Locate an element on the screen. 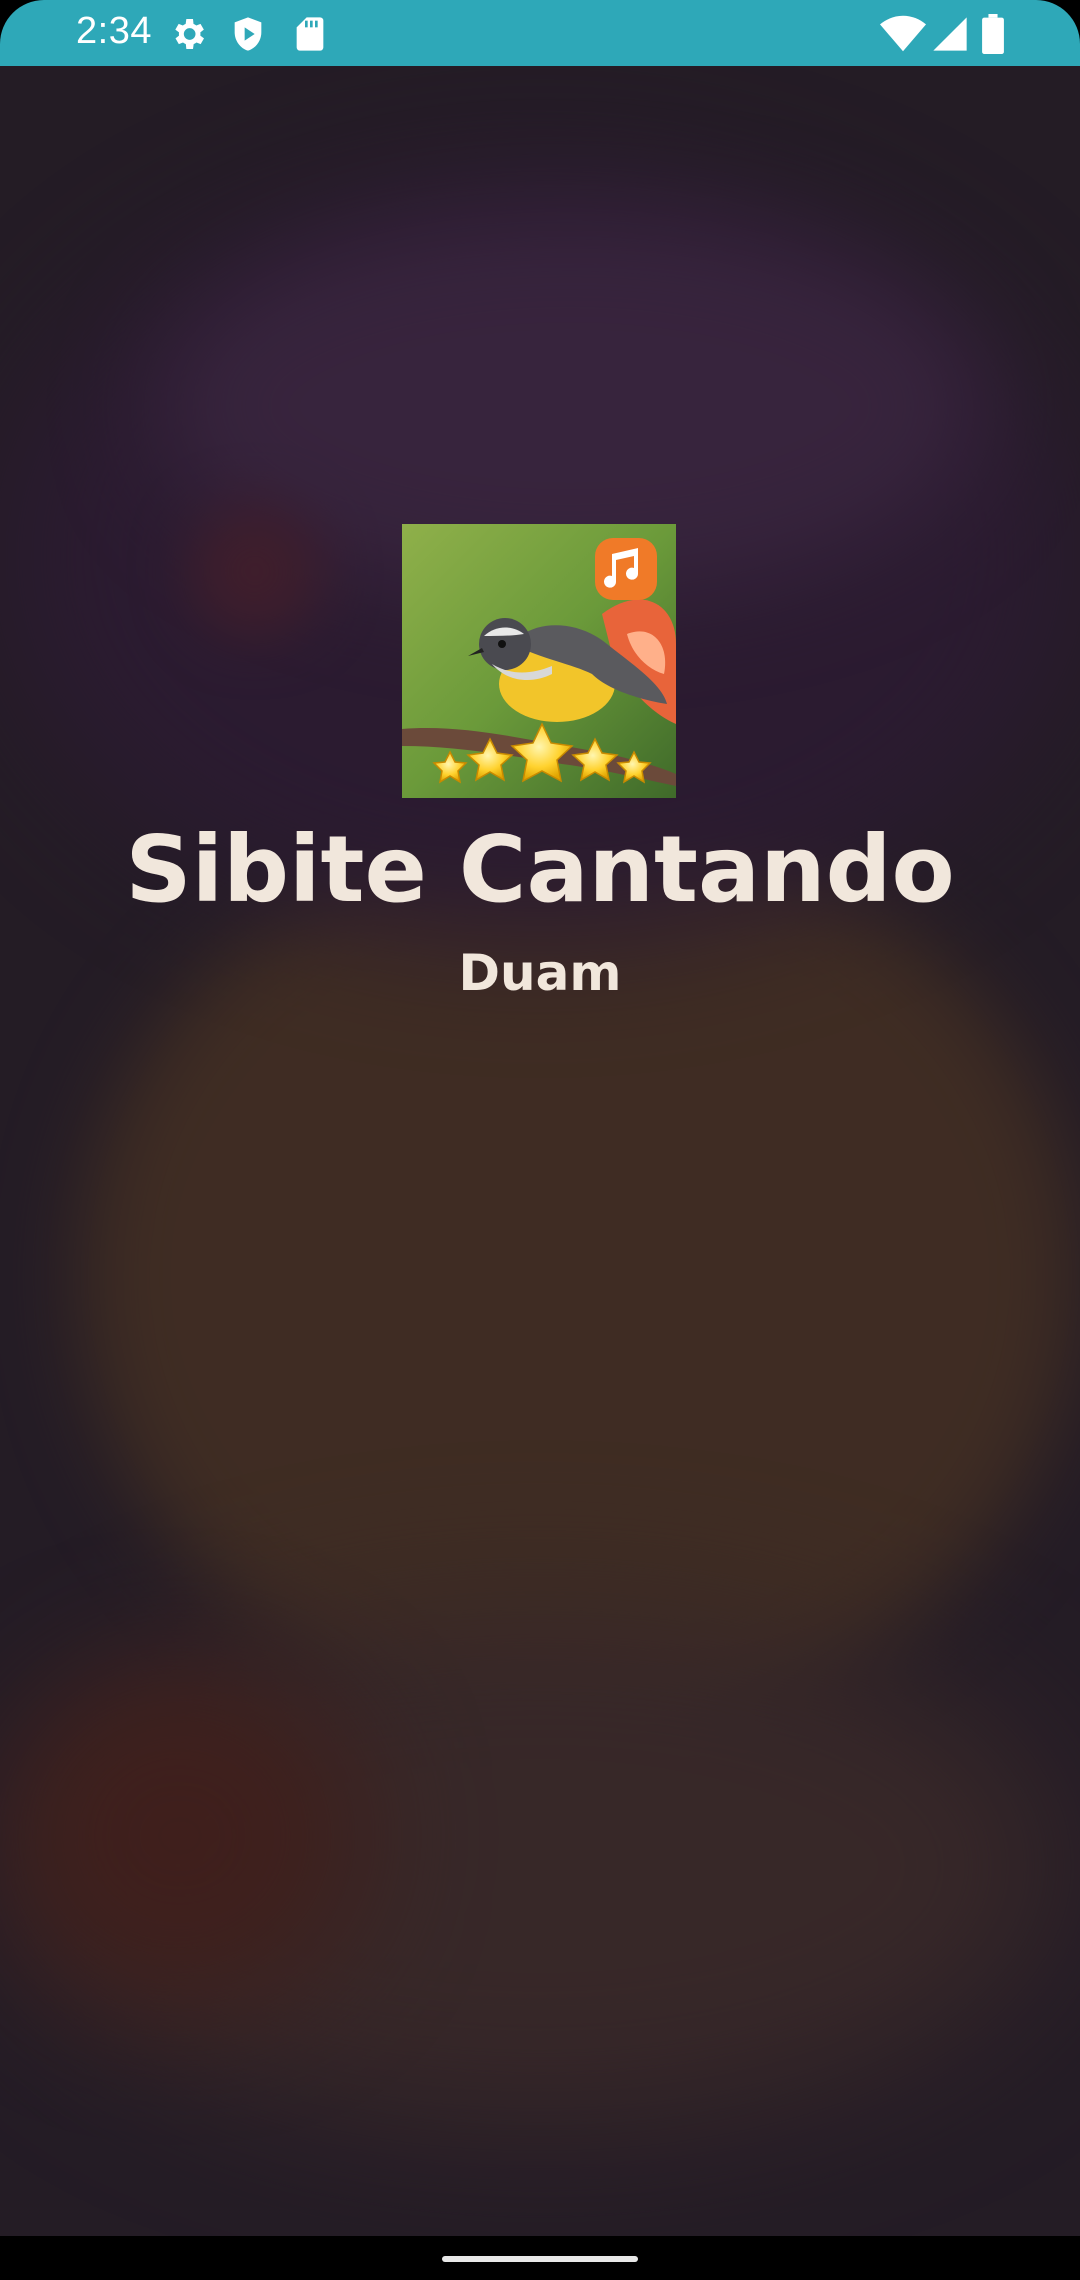 The height and width of the screenshot is (2280, 1080). battery-icon is located at coordinates (993, 34).